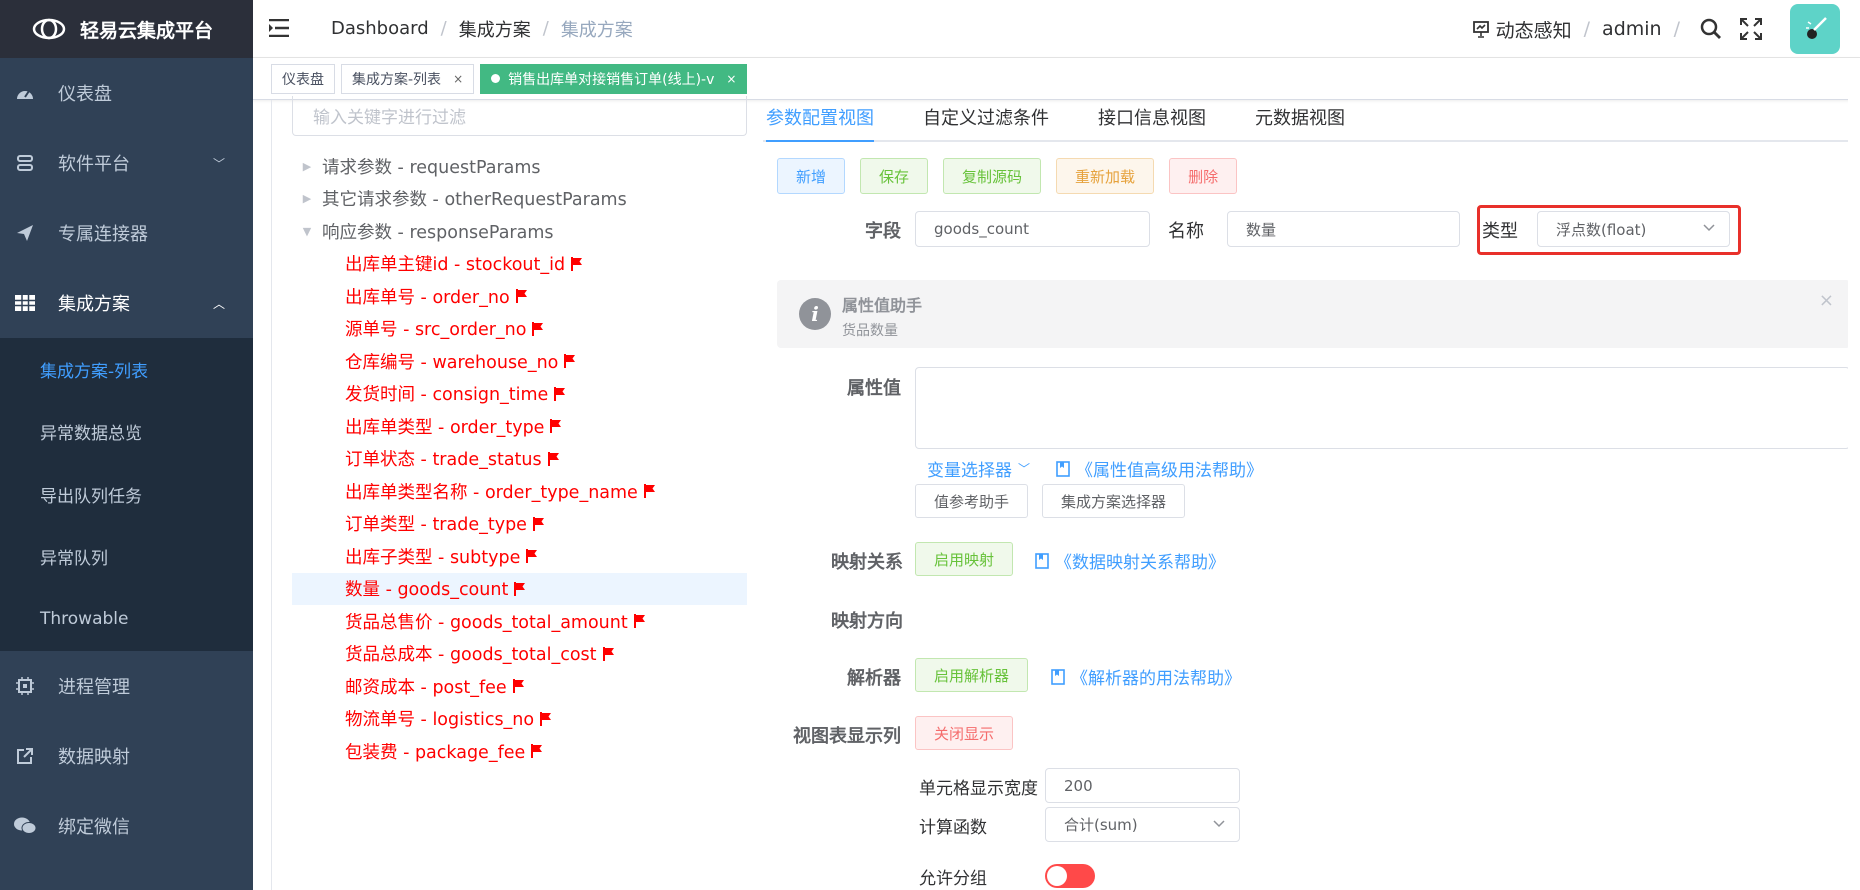  Describe the element at coordinates (126, 826) in the screenshot. I see `sidebar-item-wechat: 绑定微信` at that location.